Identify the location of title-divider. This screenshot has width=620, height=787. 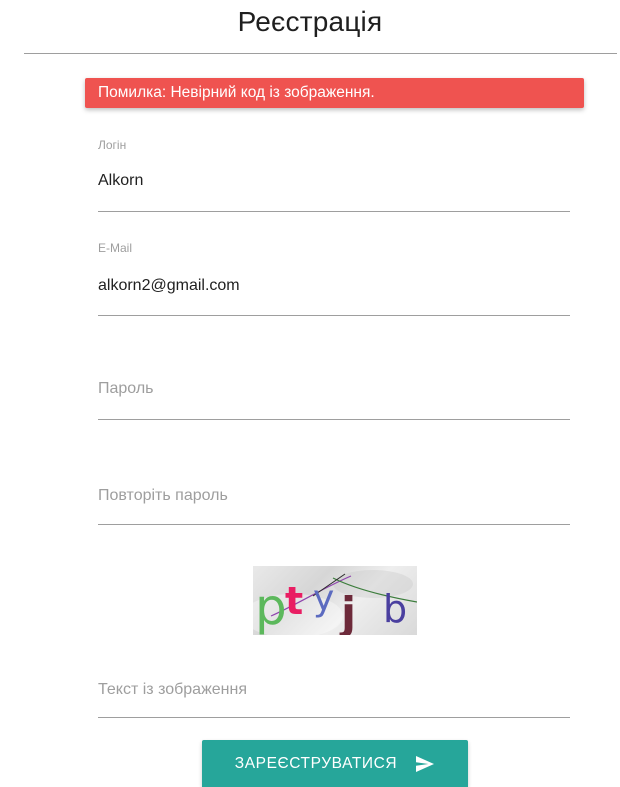
(320, 53).